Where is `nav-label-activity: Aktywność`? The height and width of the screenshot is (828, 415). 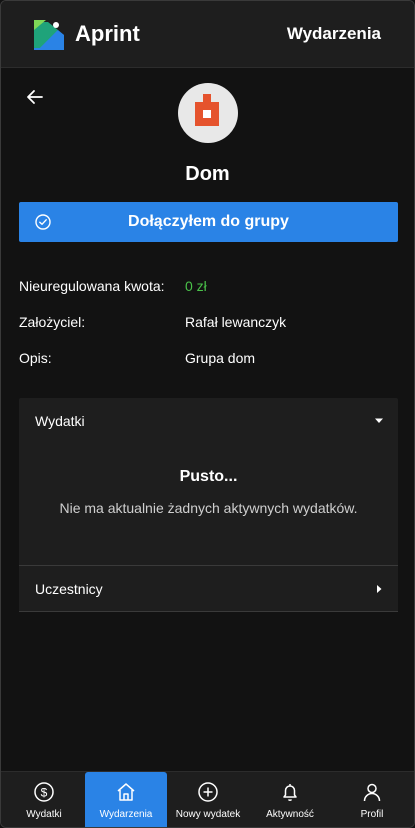
nav-label-activity: Aktywność is located at coordinates (290, 814).